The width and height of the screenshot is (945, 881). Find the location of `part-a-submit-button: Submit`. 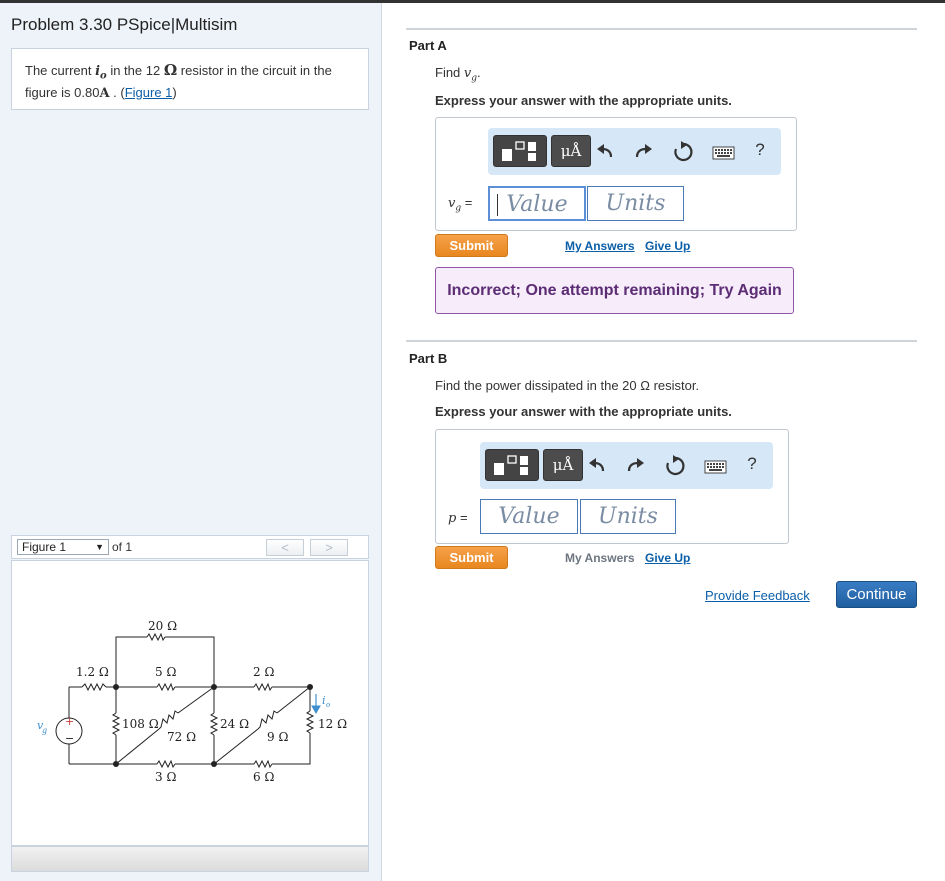

part-a-submit-button: Submit is located at coordinates (471, 245).